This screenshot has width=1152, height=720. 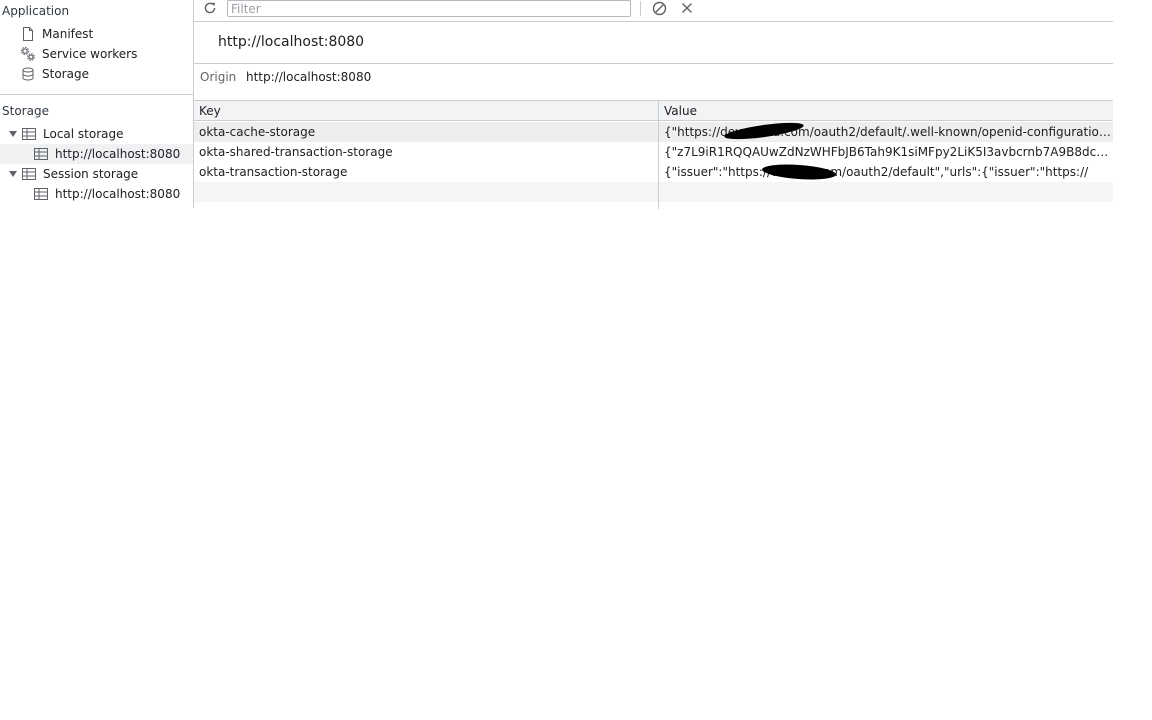 What do you see at coordinates (296, 152) in the screenshot?
I see `row-key: okta-shared-transaction-storage` at bounding box center [296, 152].